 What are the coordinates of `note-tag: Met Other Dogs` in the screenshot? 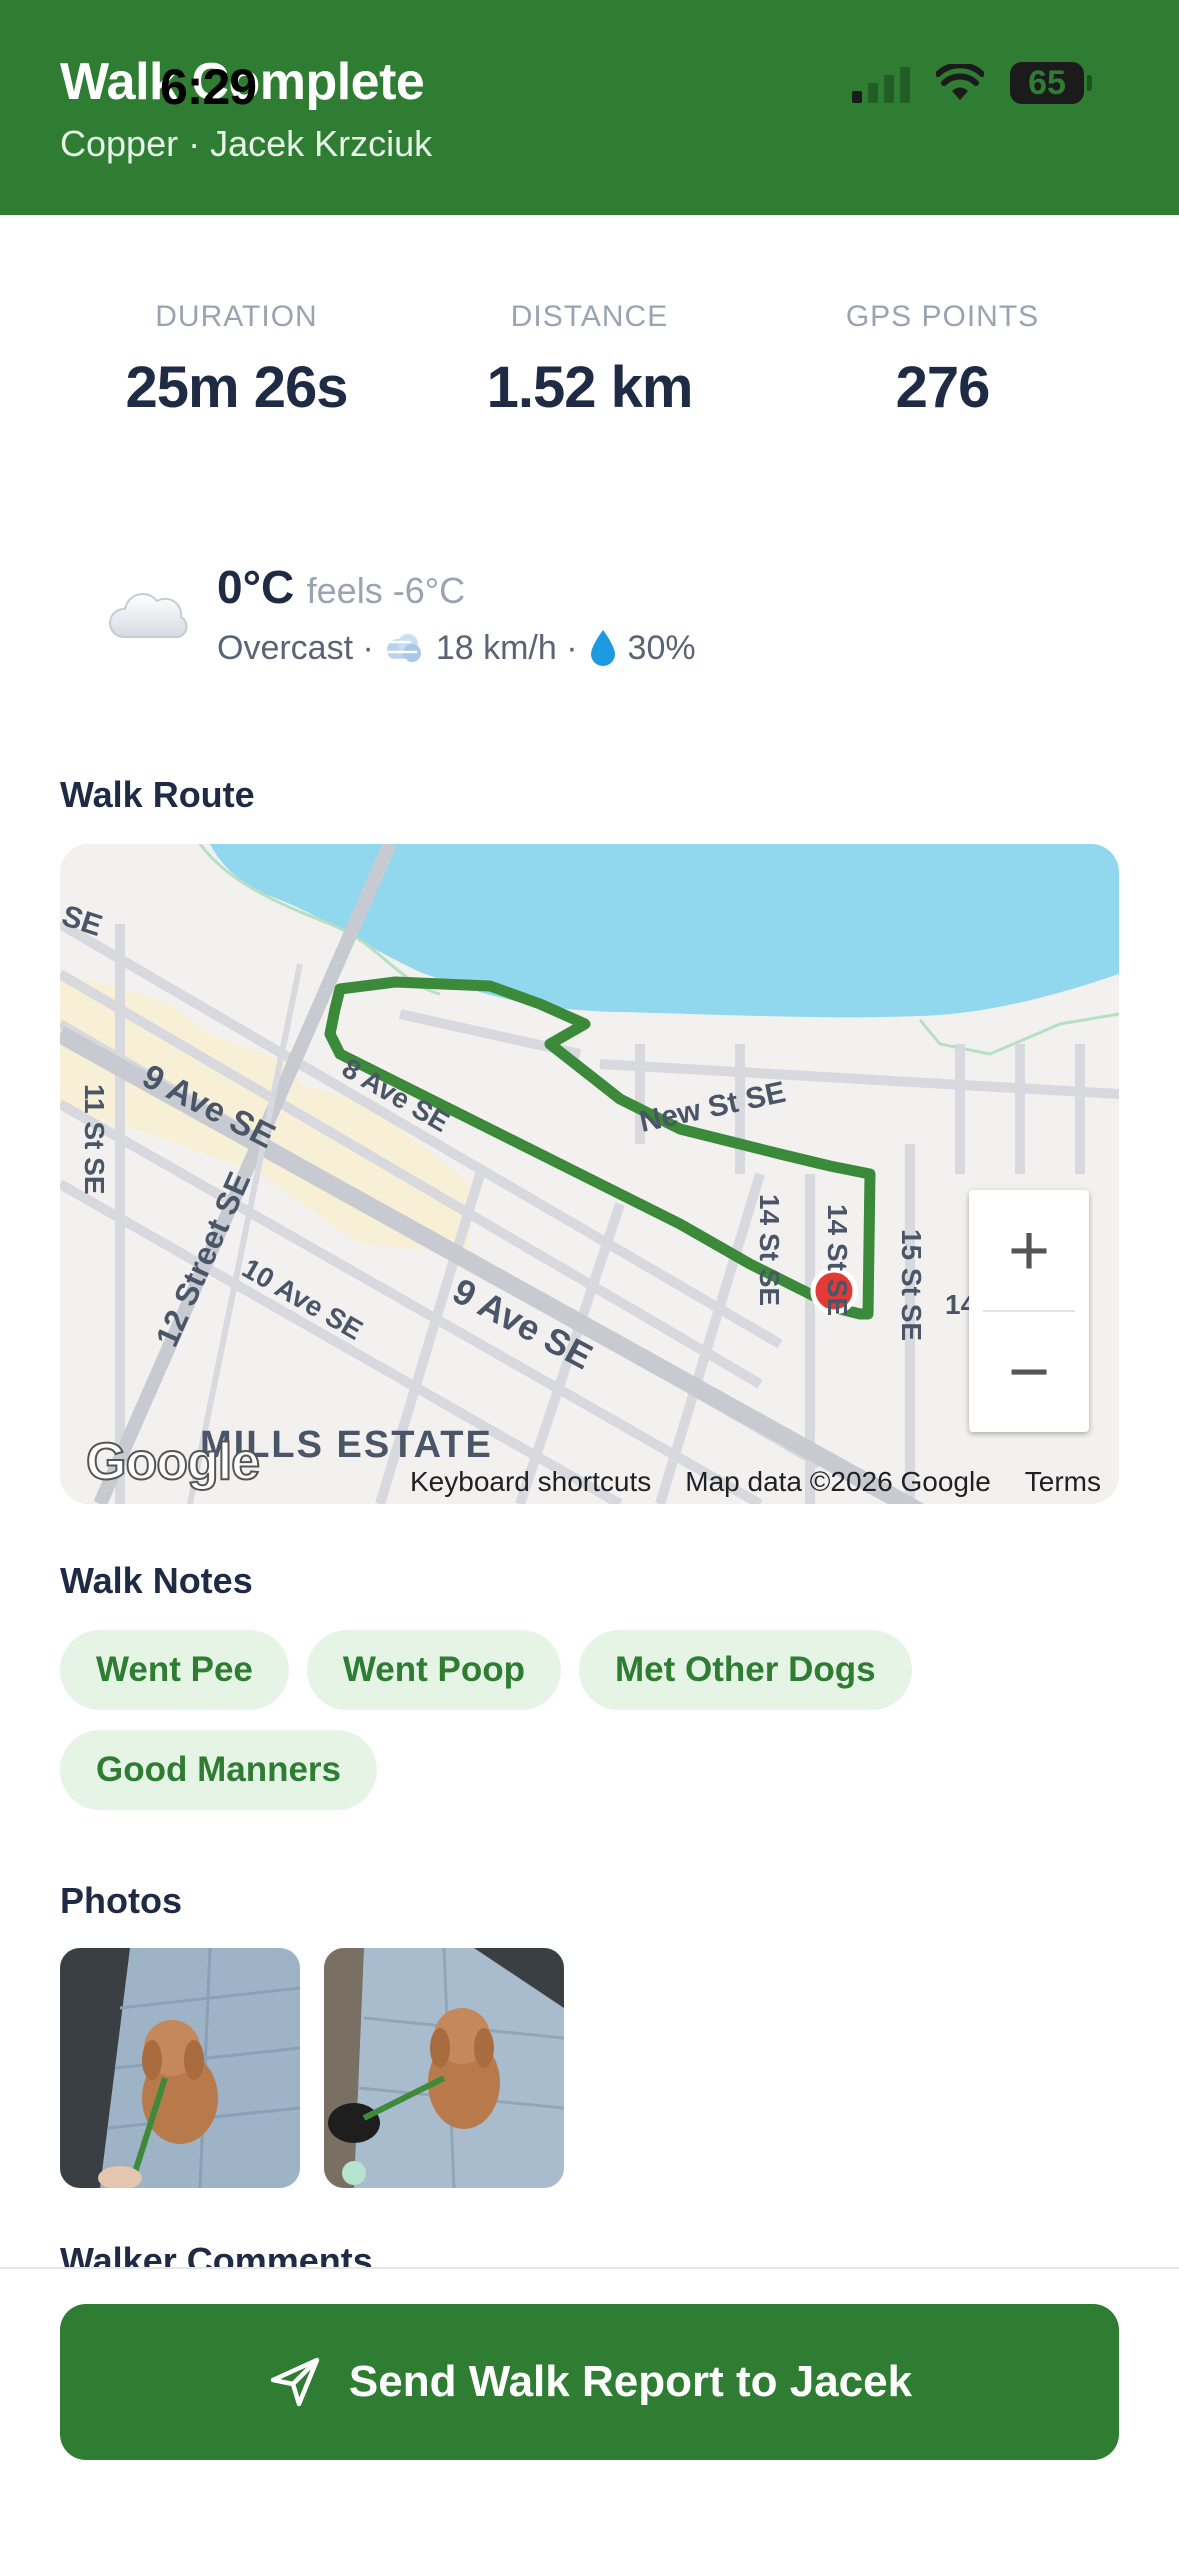 It's located at (745, 1670).